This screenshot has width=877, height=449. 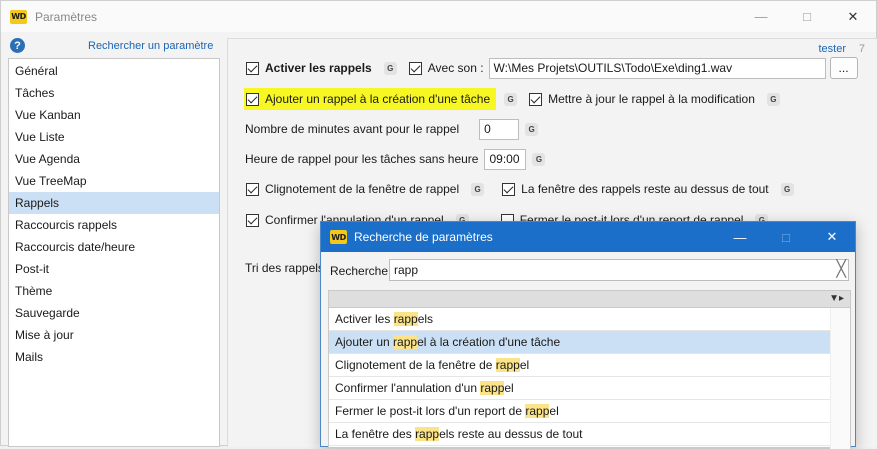 I want to click on result-row: Activer les rappels, so click(x=580, y=319).